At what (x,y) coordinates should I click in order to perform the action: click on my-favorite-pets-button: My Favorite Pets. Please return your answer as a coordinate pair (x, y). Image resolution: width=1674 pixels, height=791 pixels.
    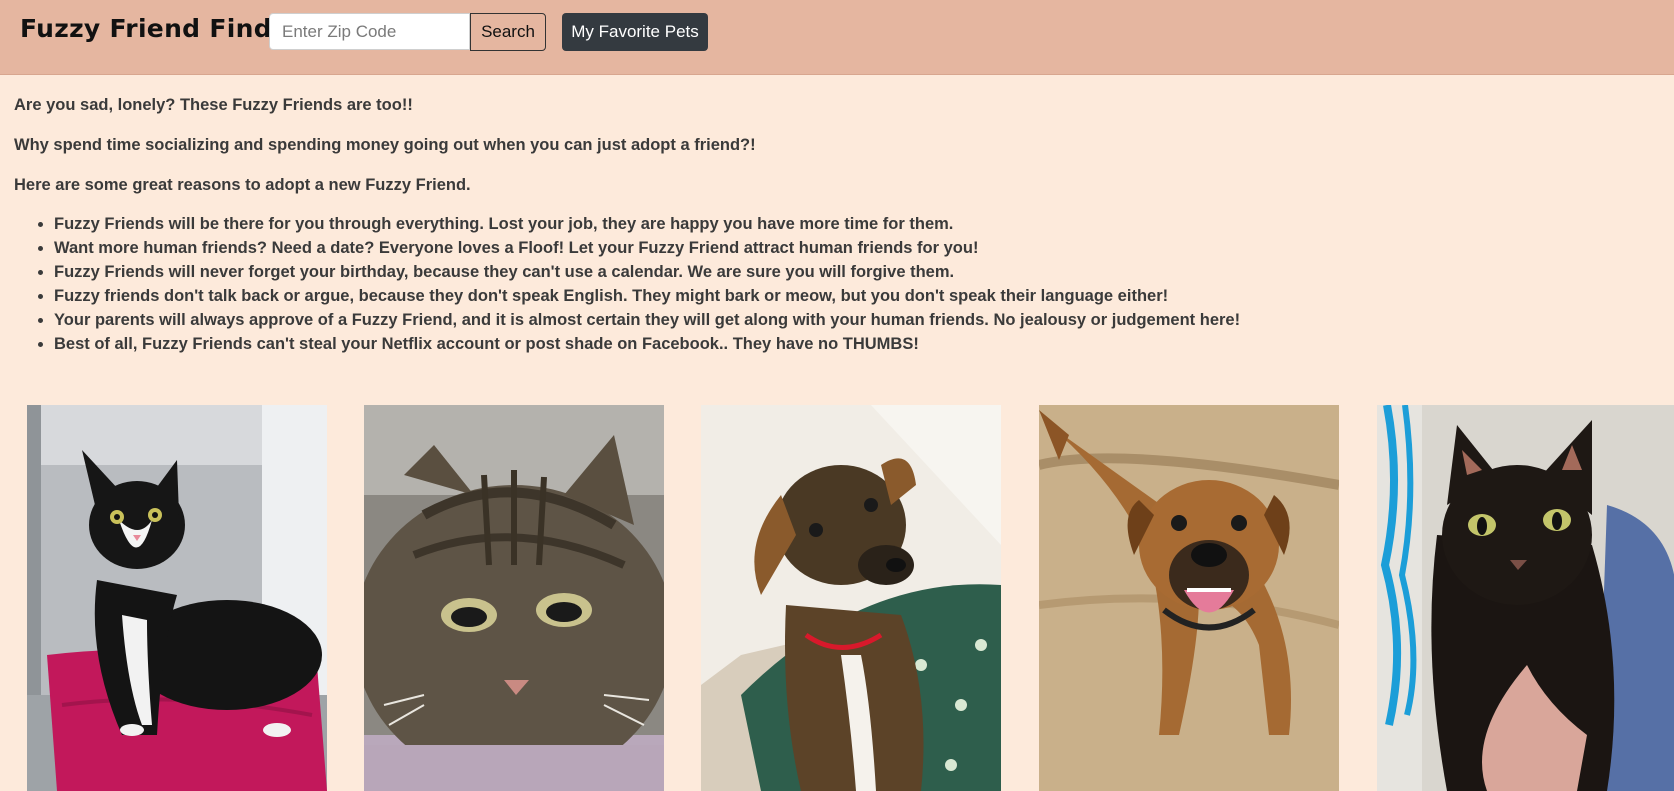
    Looking at the image, I should click on (635, 32).